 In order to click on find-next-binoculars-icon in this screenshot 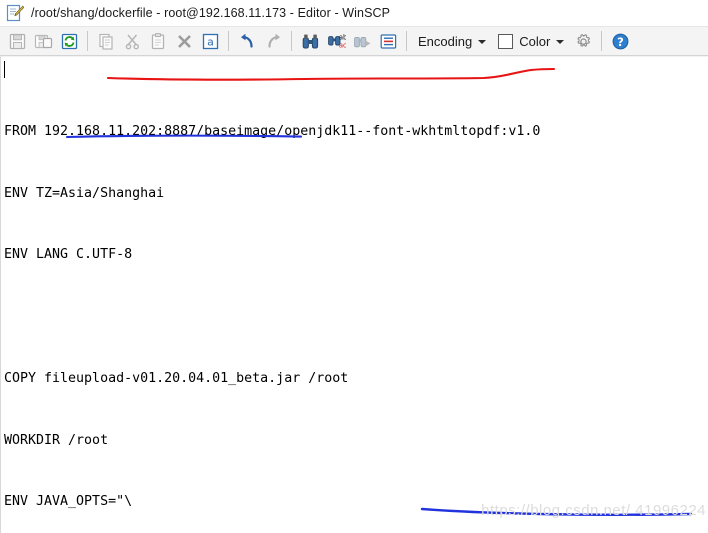, I will do `click(361, 41)`.